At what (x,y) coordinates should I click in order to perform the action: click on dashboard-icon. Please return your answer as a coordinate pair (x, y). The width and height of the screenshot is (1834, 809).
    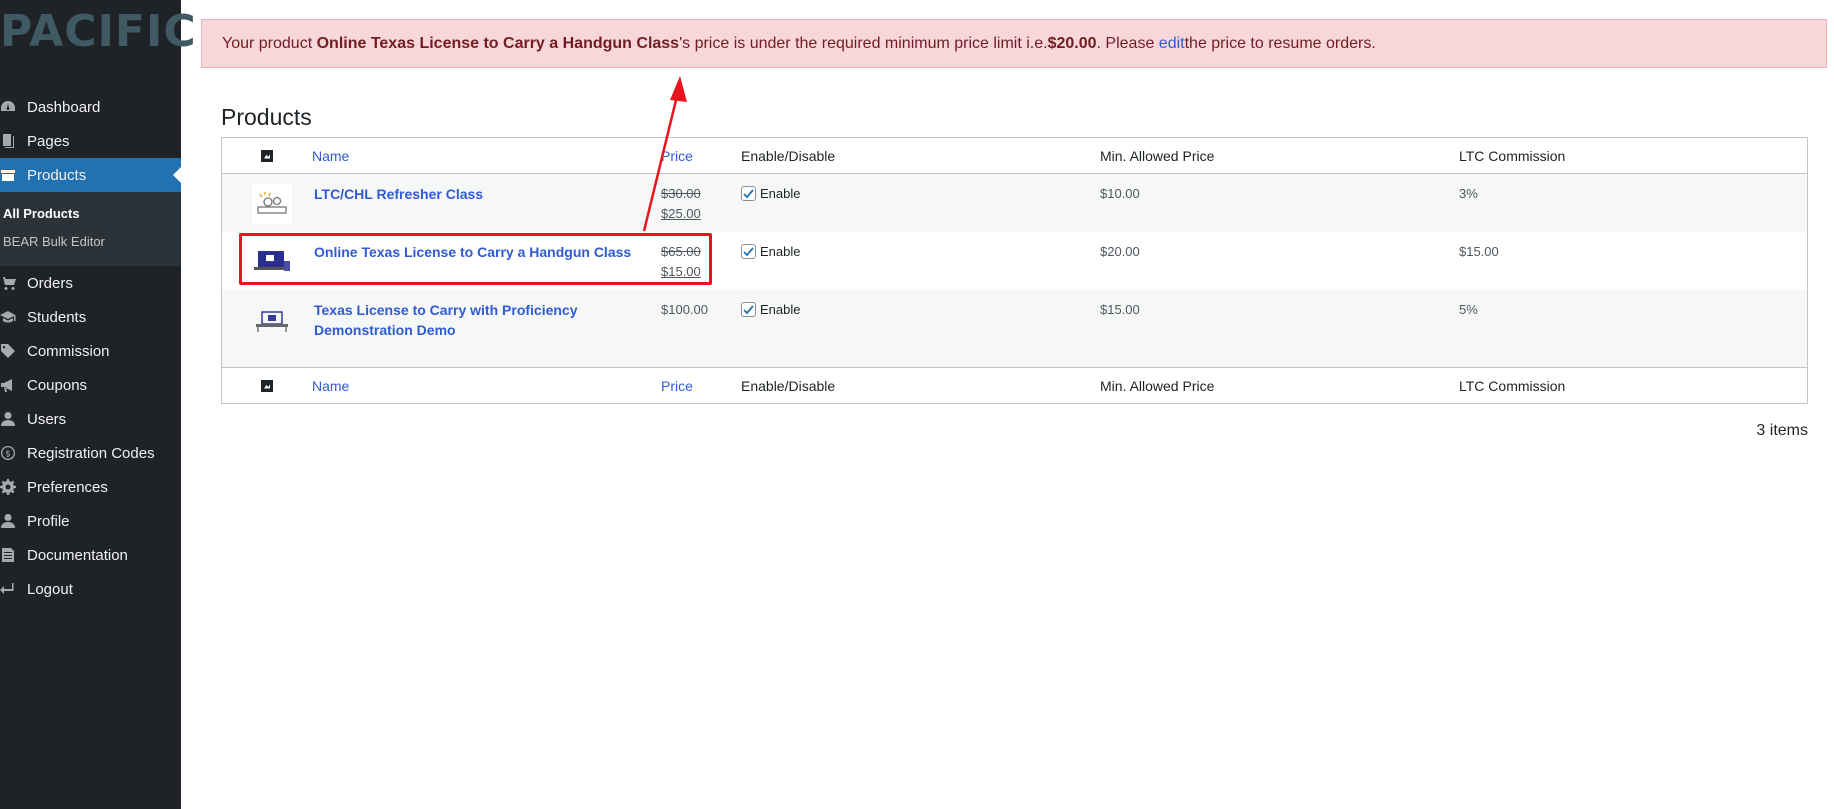
    Looking at the image, I should click on (13, 107).